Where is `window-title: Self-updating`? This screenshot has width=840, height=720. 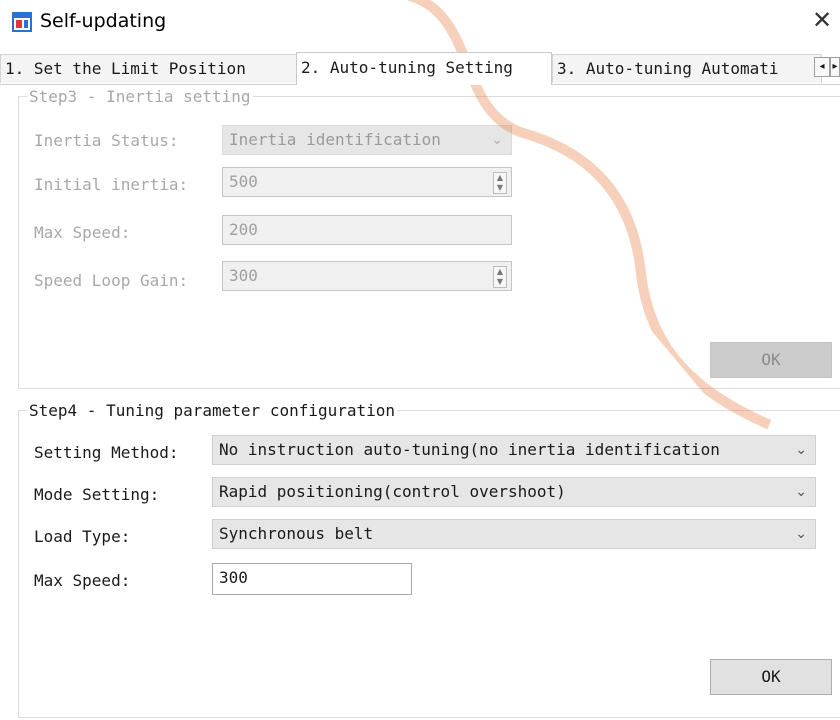
window-title: Self-updating is located at coordinates (103, 21).